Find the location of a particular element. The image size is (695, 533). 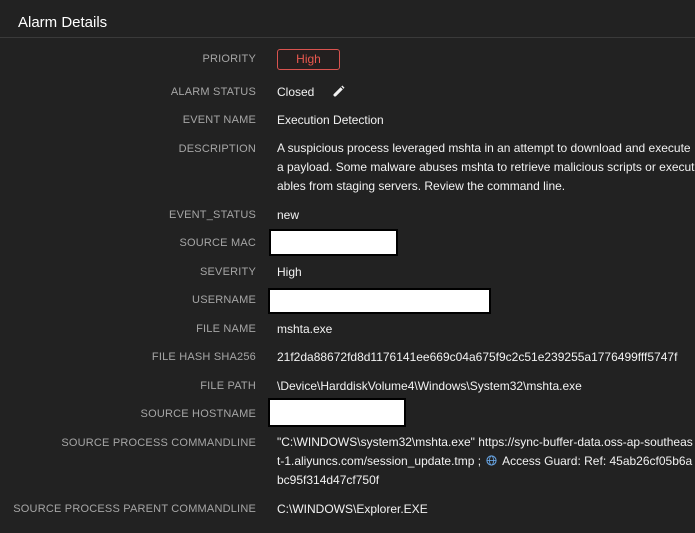

file-path-label: FILE PATH is located at coordinates (228, 386).